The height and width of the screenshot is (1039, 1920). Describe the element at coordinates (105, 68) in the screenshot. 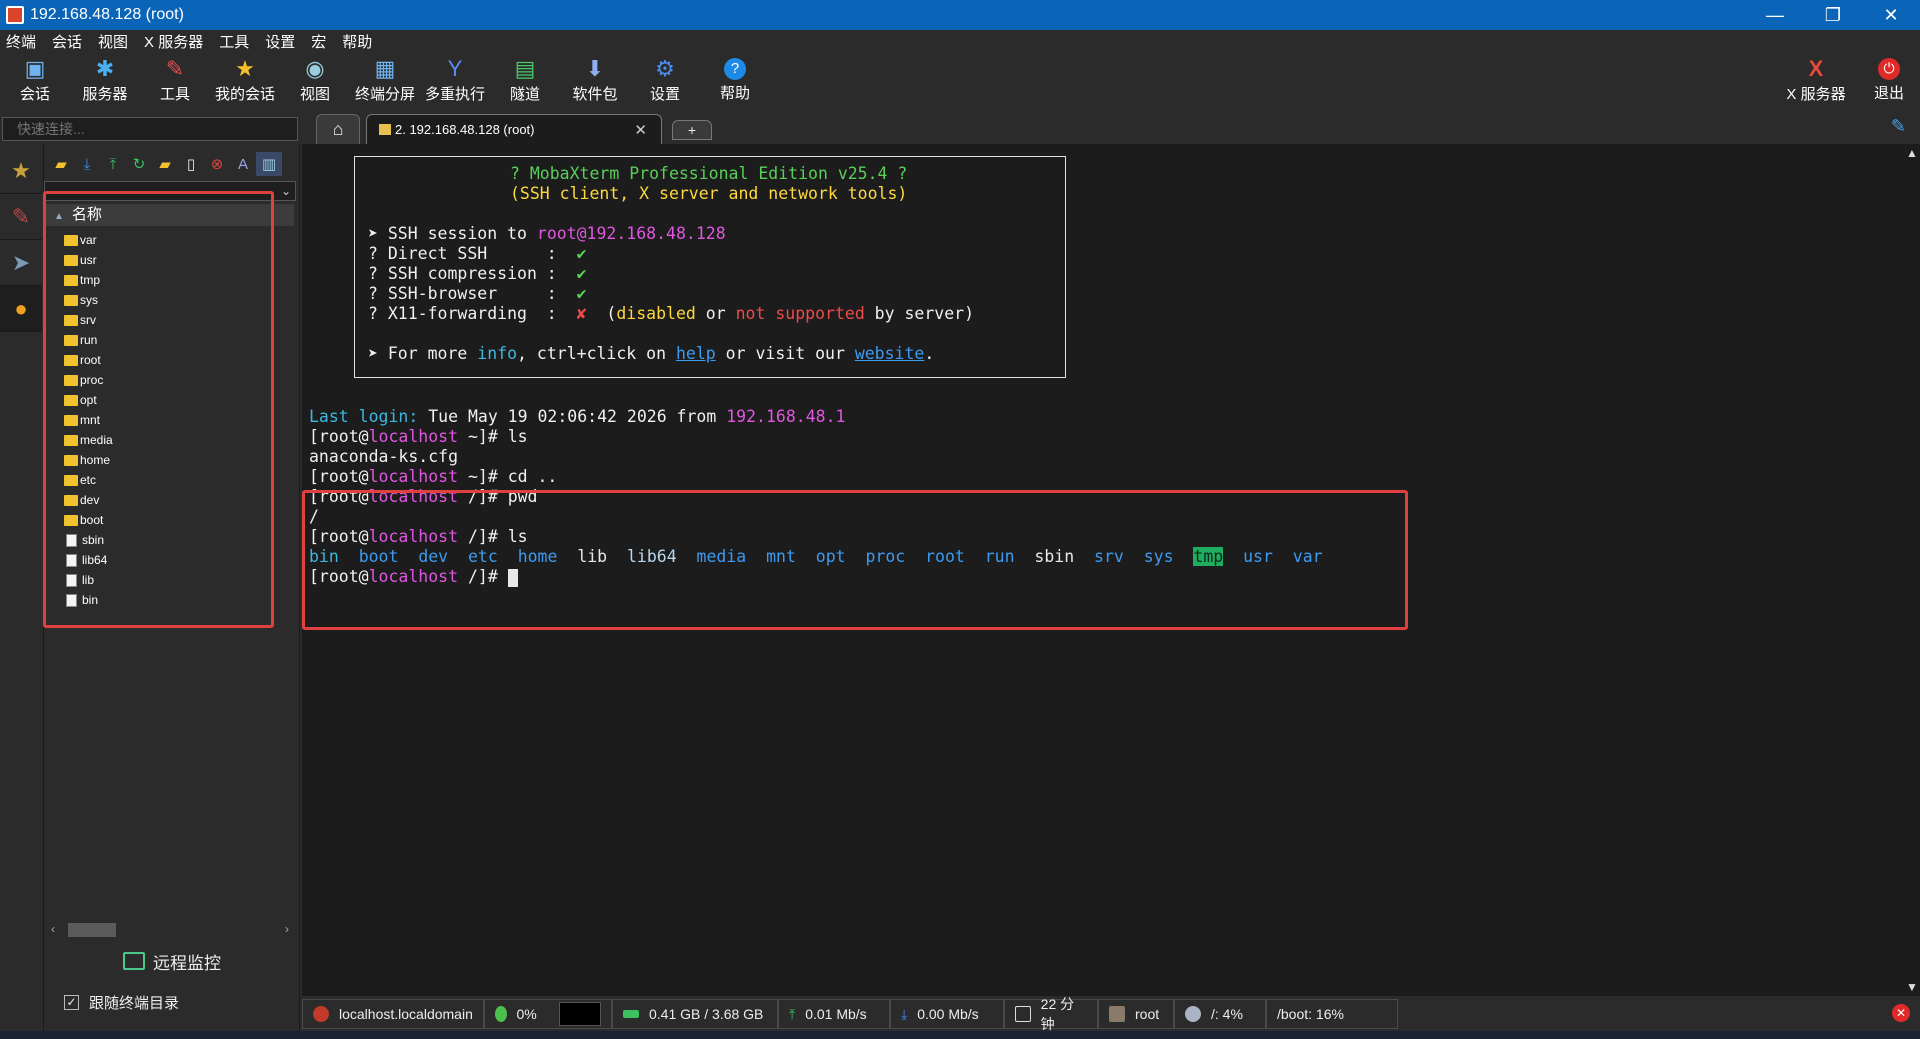

I see `servers-icon: ✱` at that location.